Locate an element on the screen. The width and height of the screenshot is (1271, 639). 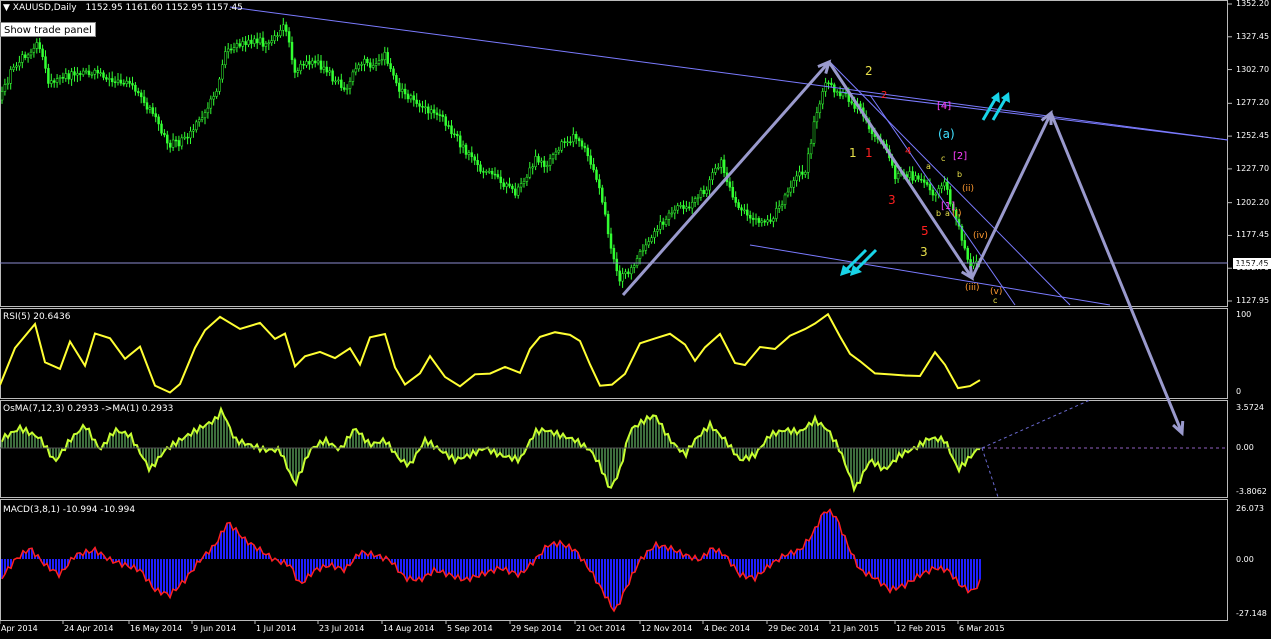
descending-channel-upper is located at coordinates (950, 183).